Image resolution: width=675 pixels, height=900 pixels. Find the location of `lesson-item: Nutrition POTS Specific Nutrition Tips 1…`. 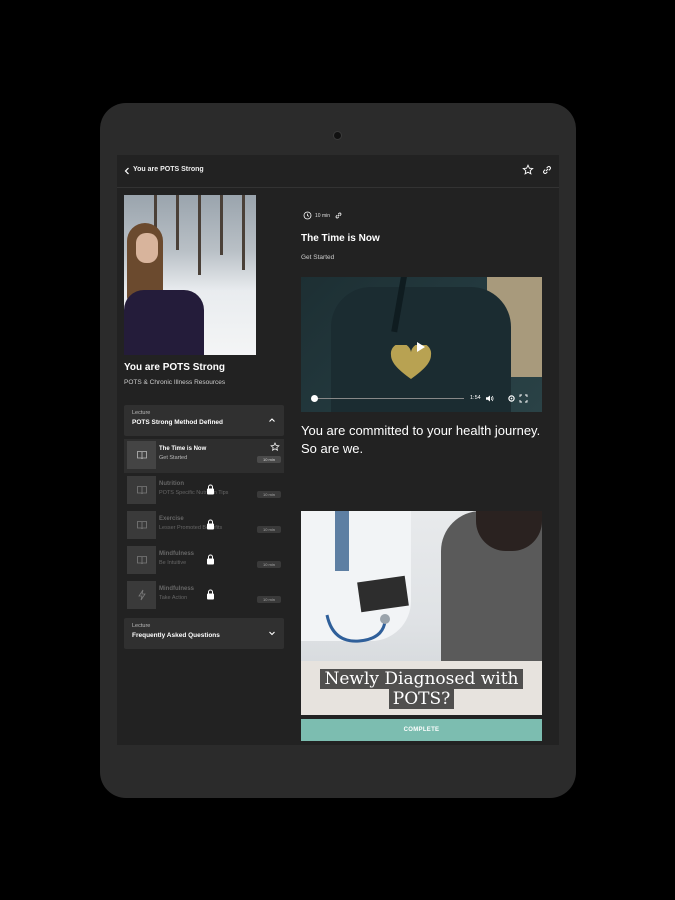

lesson-item: Nutrition POTS Specific Nutrition Tips 1… is located at coordinates (204, 491).